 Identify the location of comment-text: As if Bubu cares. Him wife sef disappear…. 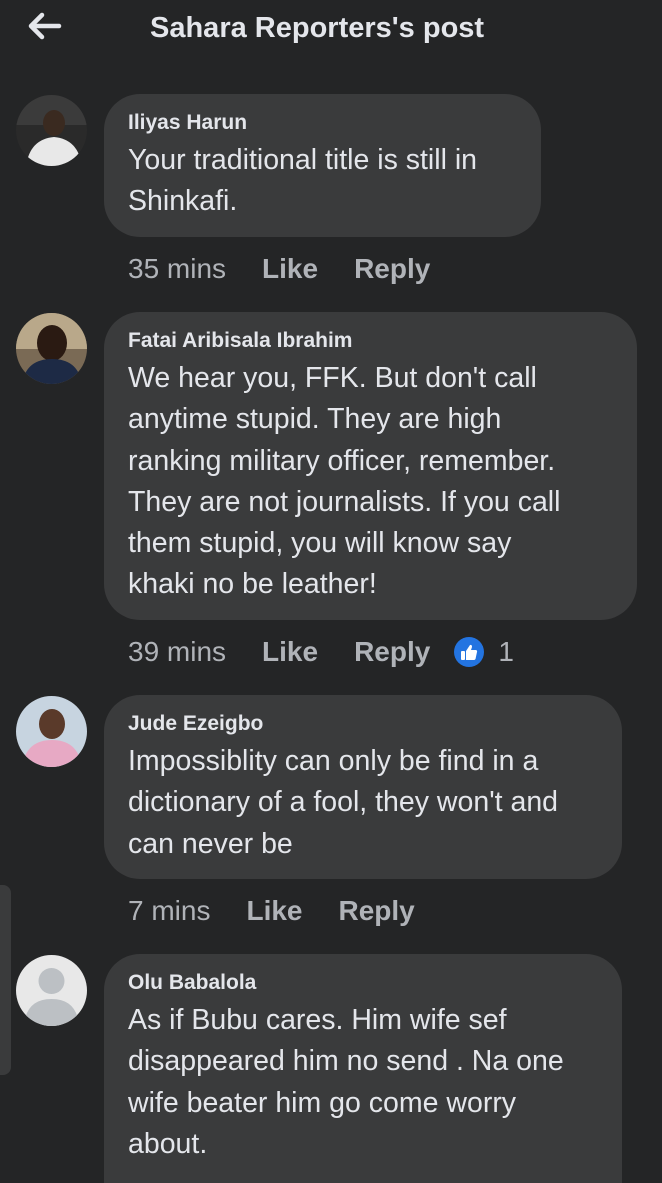
(346, 1082).